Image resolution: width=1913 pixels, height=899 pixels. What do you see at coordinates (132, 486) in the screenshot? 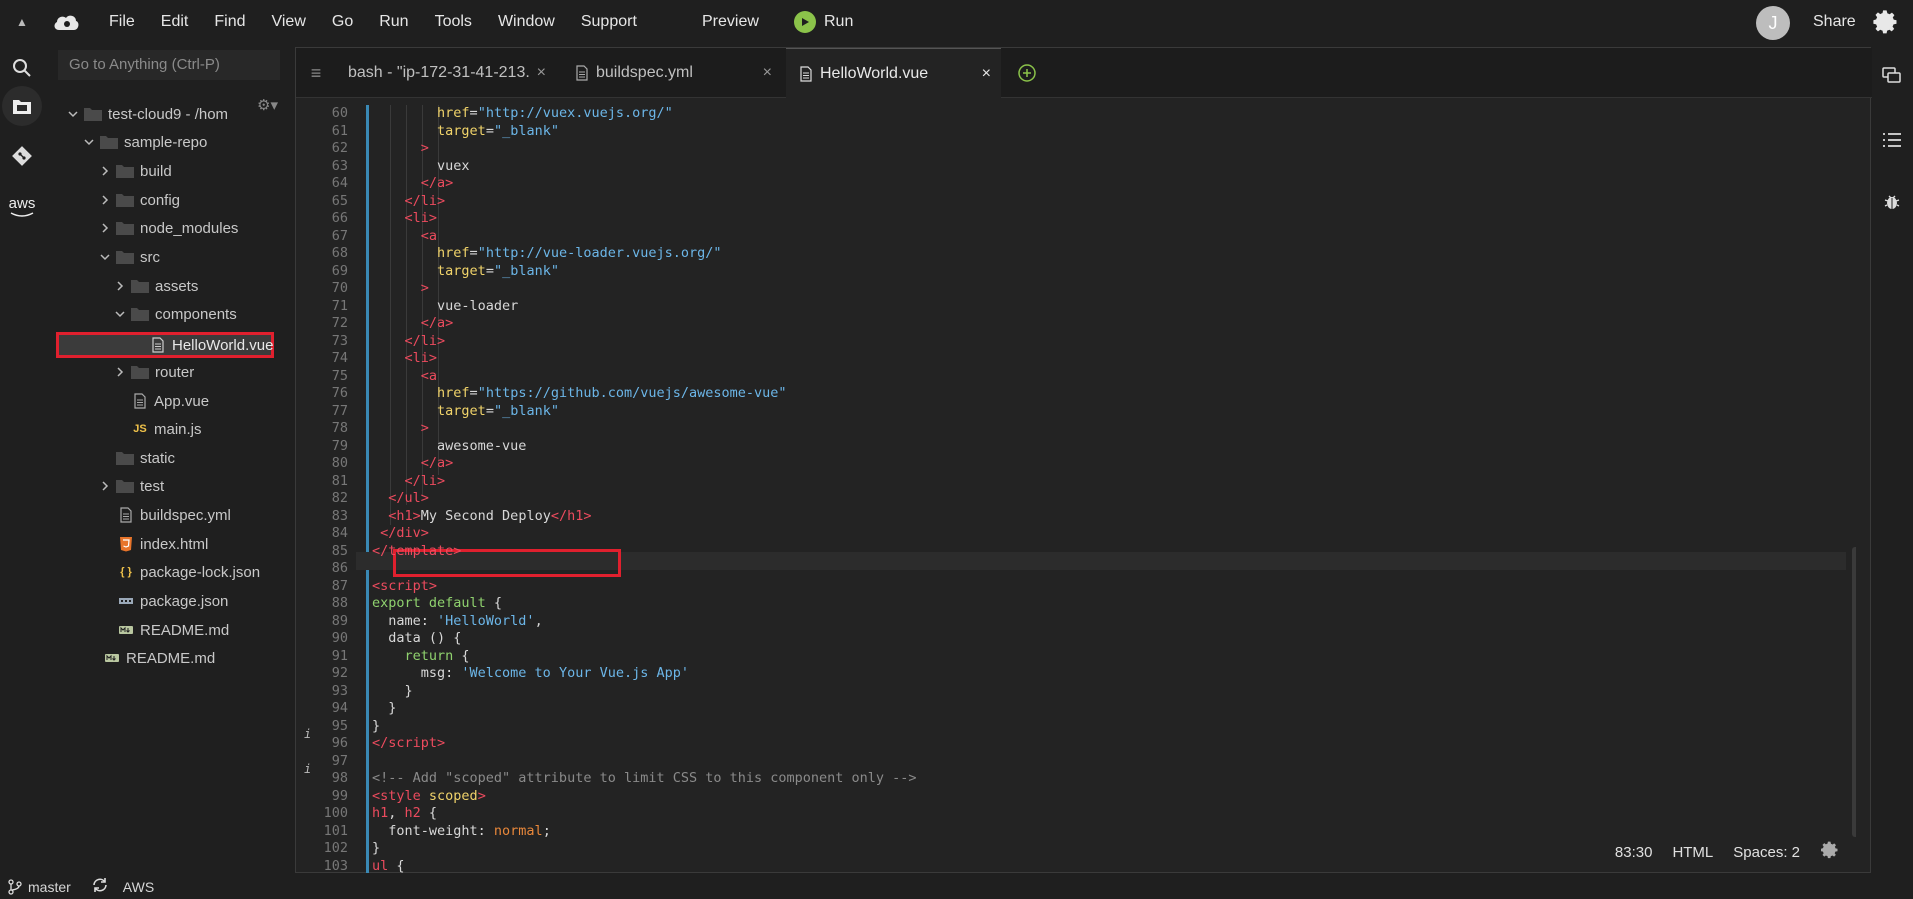
I see `tree-item-test: test` at bounding box center [132, 486].